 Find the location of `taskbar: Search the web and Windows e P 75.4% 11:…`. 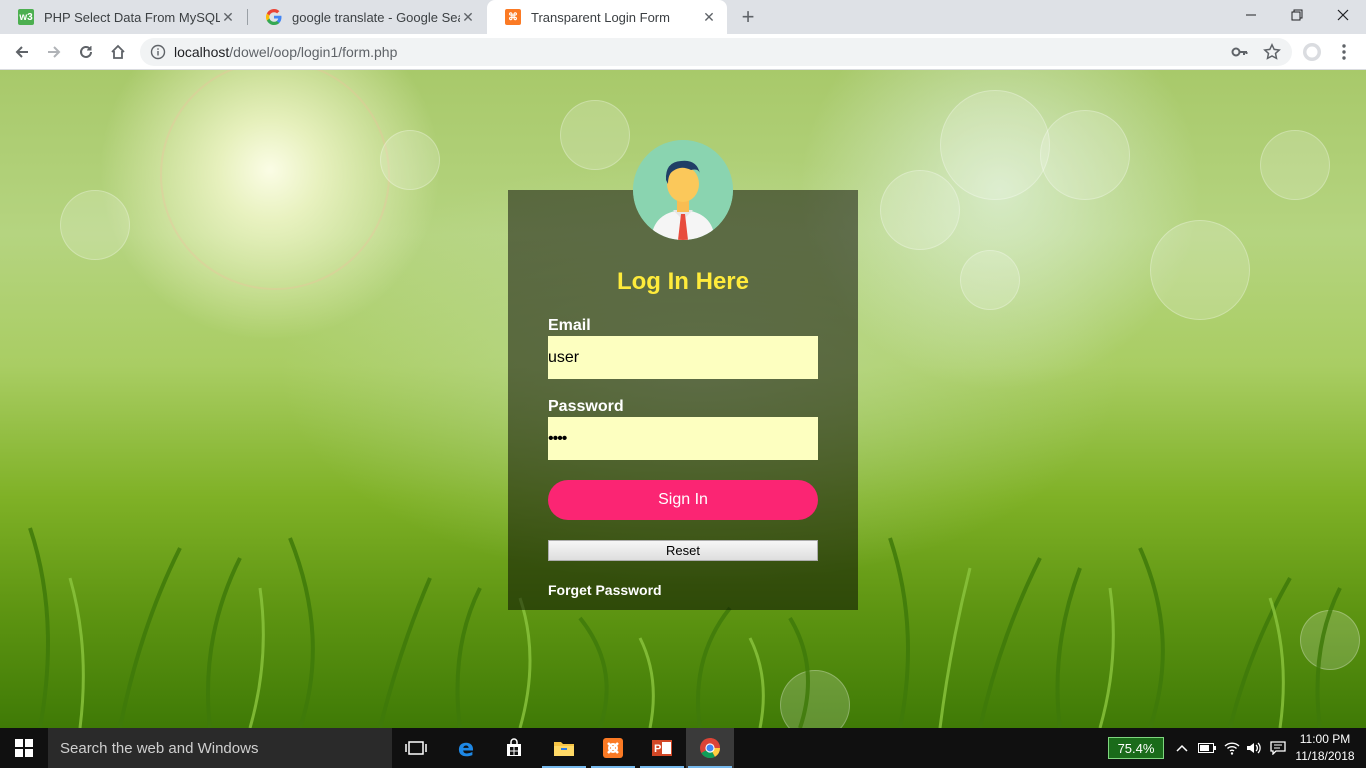

taskbar: Search the web and Windows e P 75.4% 11:… is located at coordinates (683, 748).